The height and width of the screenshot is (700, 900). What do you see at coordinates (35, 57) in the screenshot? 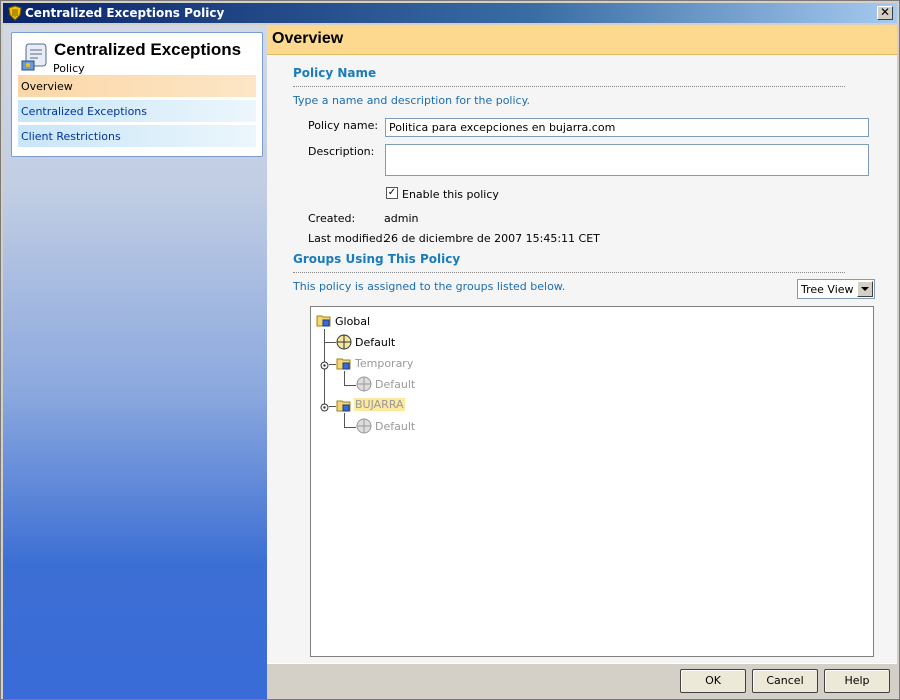
I see `scroll-policy-icon` at bounding box center [35, 57].